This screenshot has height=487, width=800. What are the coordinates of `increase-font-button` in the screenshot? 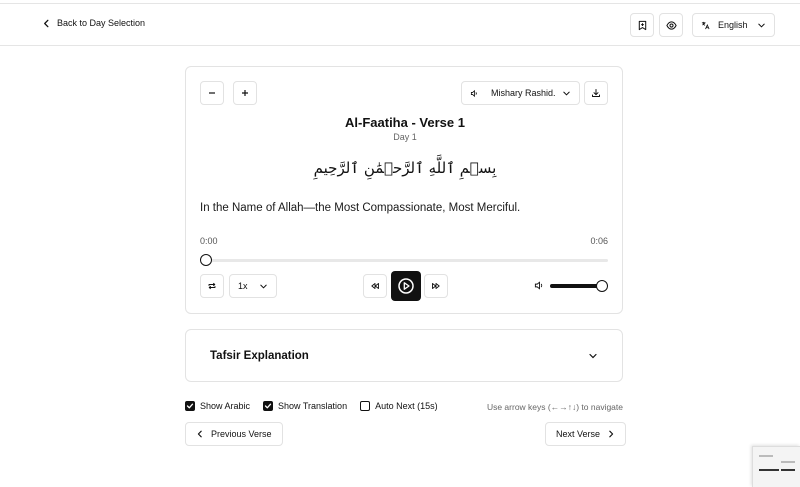 It's located at (245, 93).